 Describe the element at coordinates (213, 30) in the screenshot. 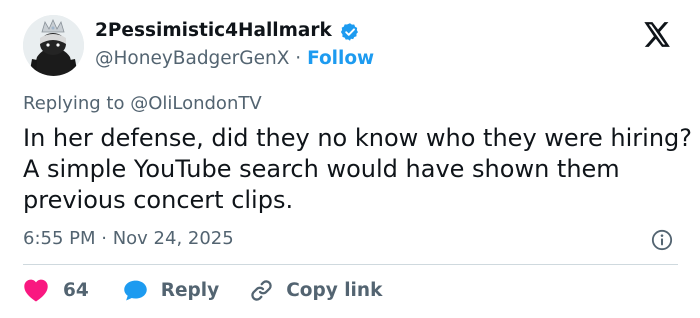

I see `display-name: 2Pessimistic4Hallmark` at that location.